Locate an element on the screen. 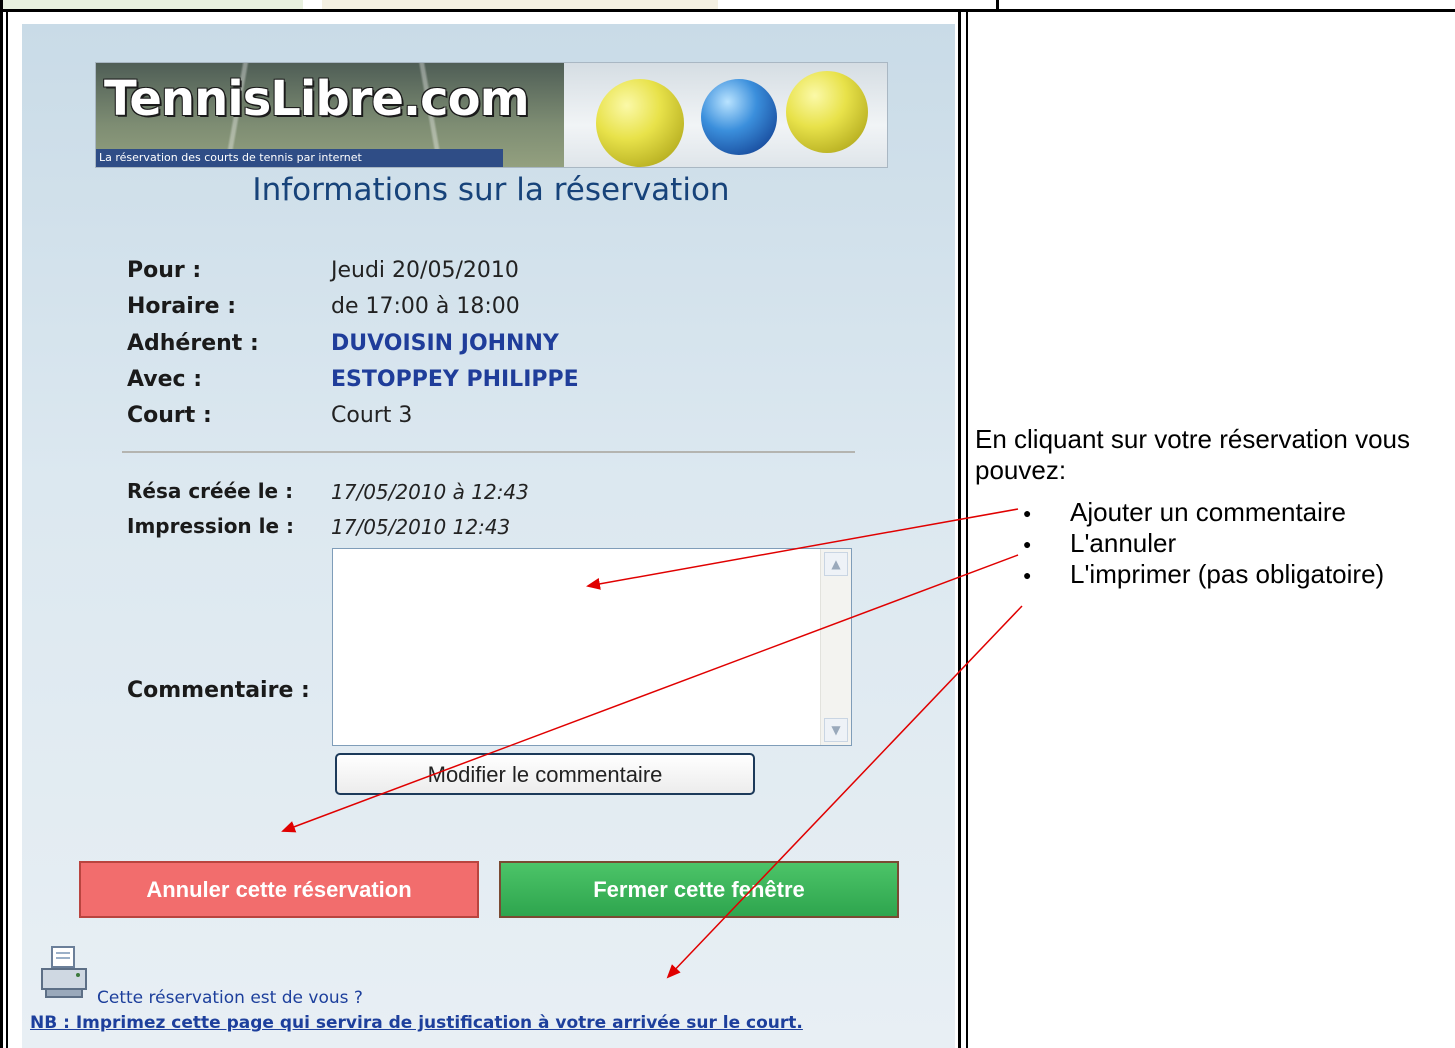 The image size is (1455, 1048). arrow-to-print is located at coordinates (844, 792).